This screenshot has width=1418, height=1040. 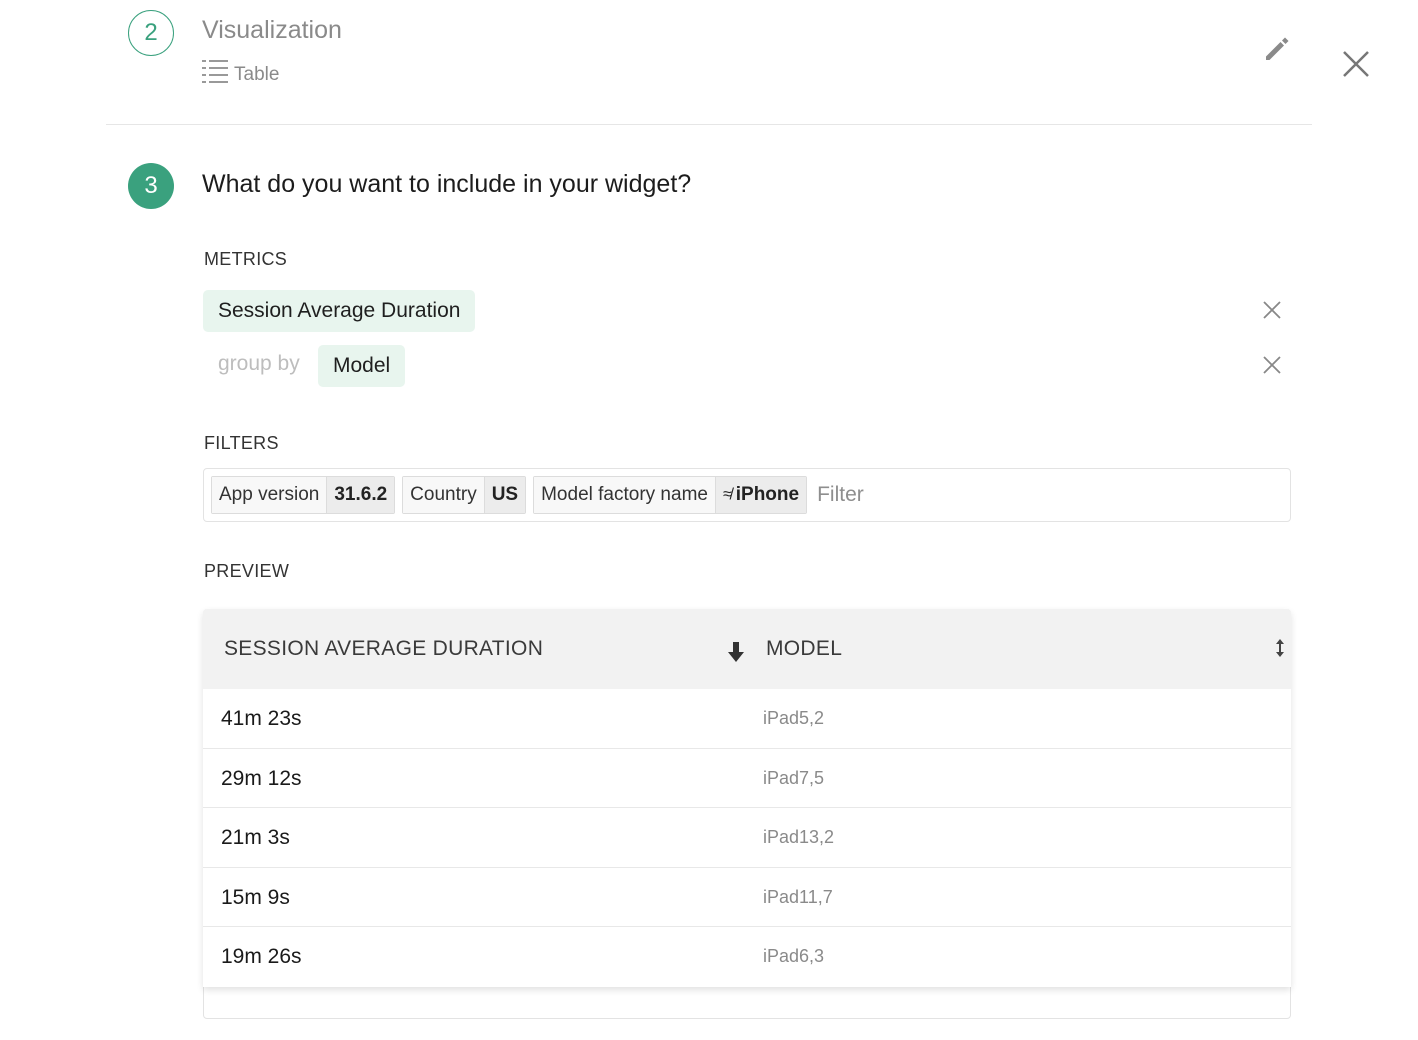 I want to click on filter-input, so click(x=1017, y=495).